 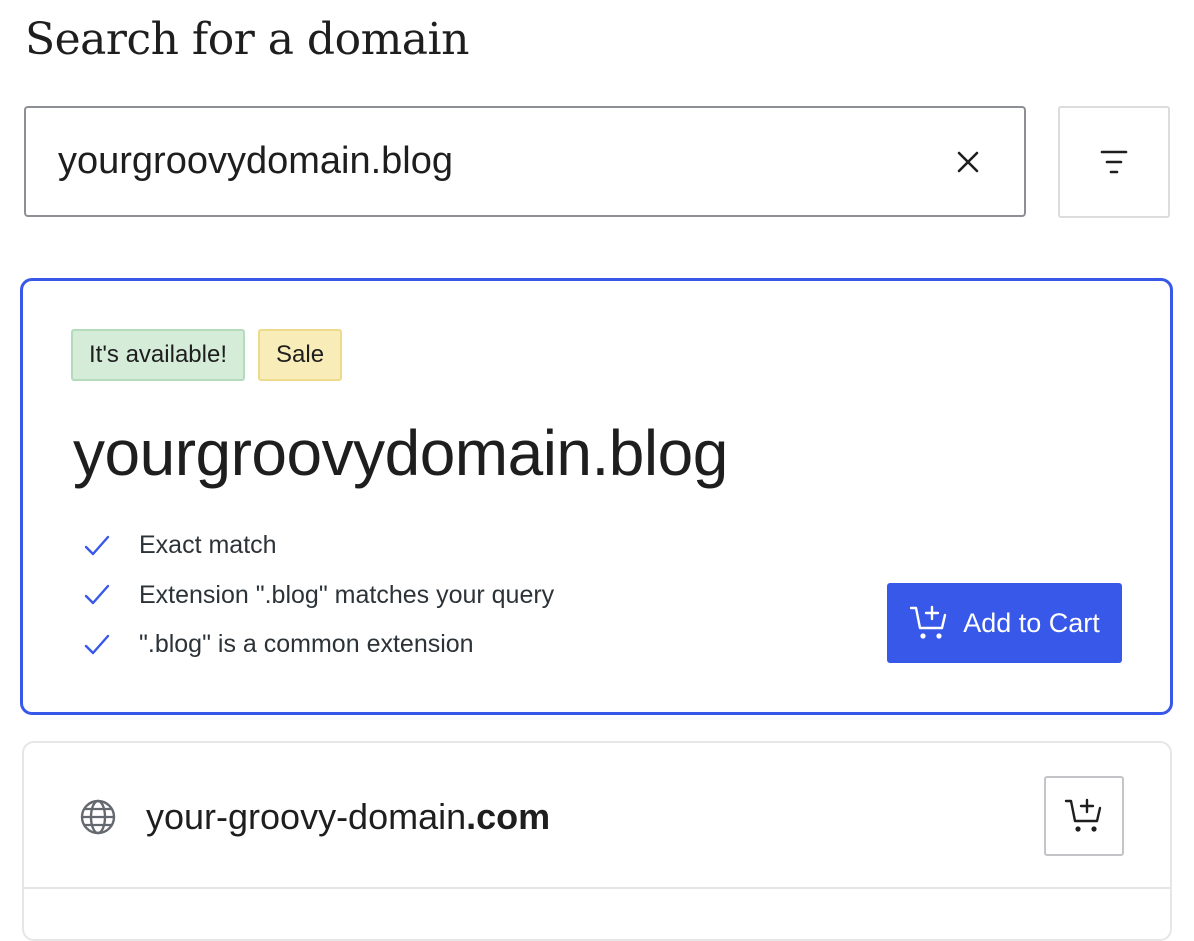 What do you see at coordinates (306, 644) in the screenshot?
I see `match-reason-text: ".blog" is a common extension` at bounding box center [306, 644].